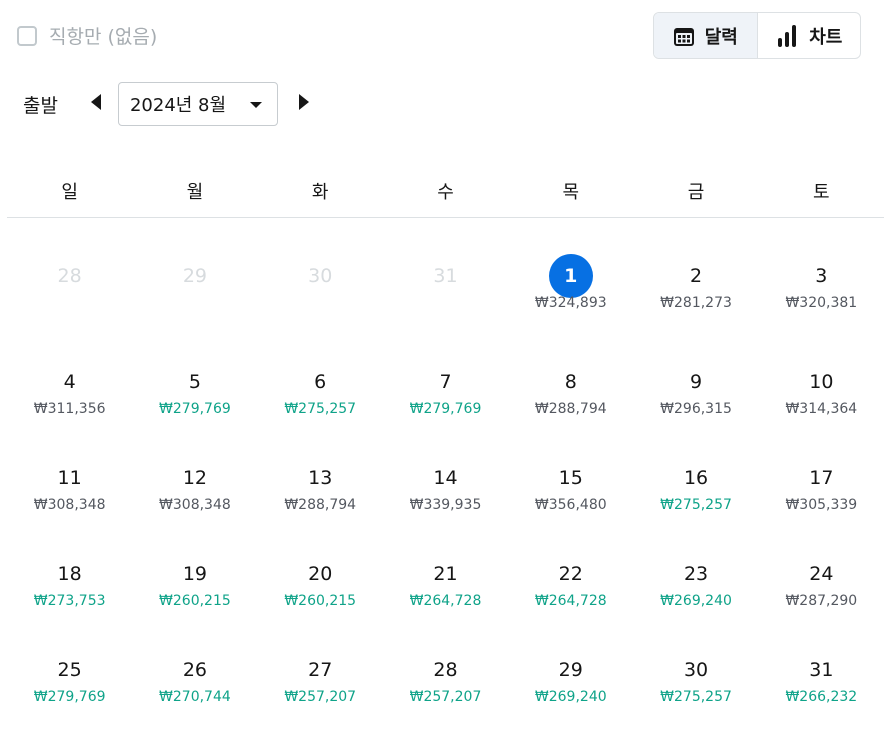 The height and width of the screenshot is (744, 893). What do you see at coordinates (821, 670) in the screenshot?
I see `day-number: 31` at bounding box center [821, 670].